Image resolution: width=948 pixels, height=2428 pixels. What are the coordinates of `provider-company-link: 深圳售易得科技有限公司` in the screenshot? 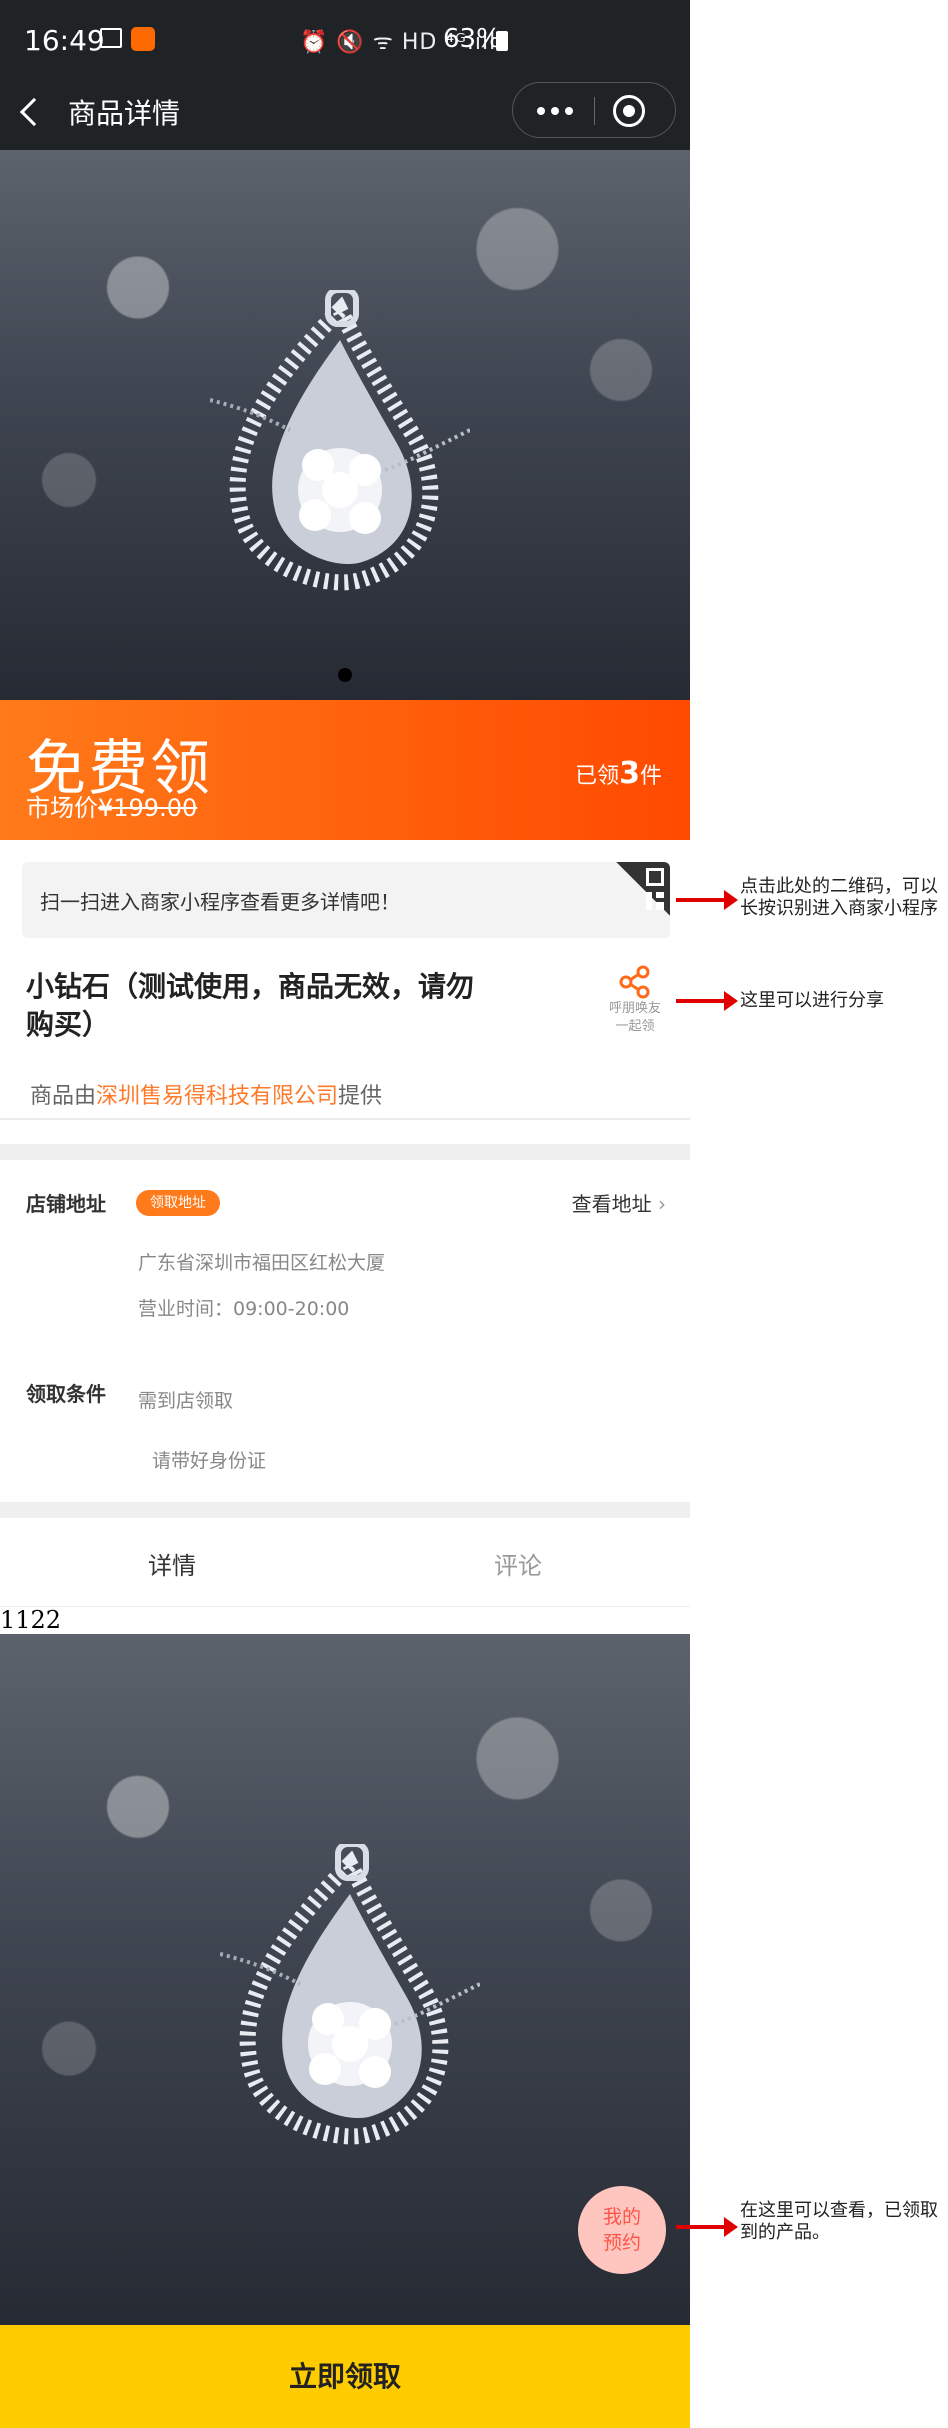 It's located at (217, 1096).